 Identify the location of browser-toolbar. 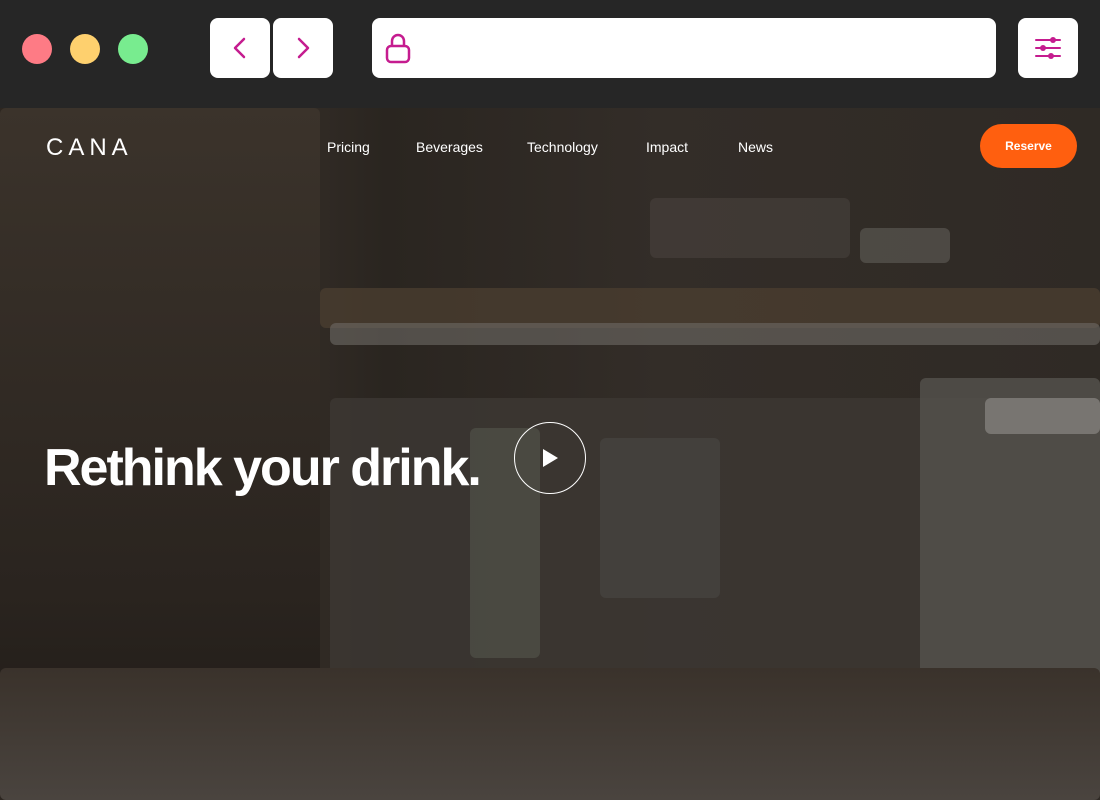
(550, 54).